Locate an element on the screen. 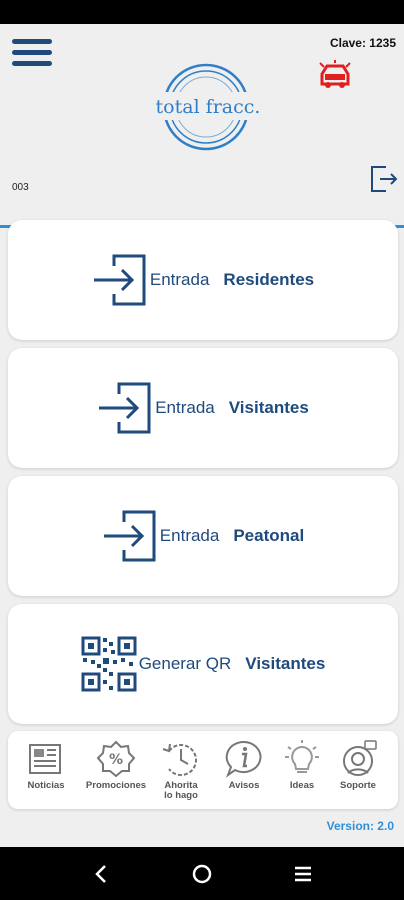  car-alarm-icon is located at coordinates (335, 75).